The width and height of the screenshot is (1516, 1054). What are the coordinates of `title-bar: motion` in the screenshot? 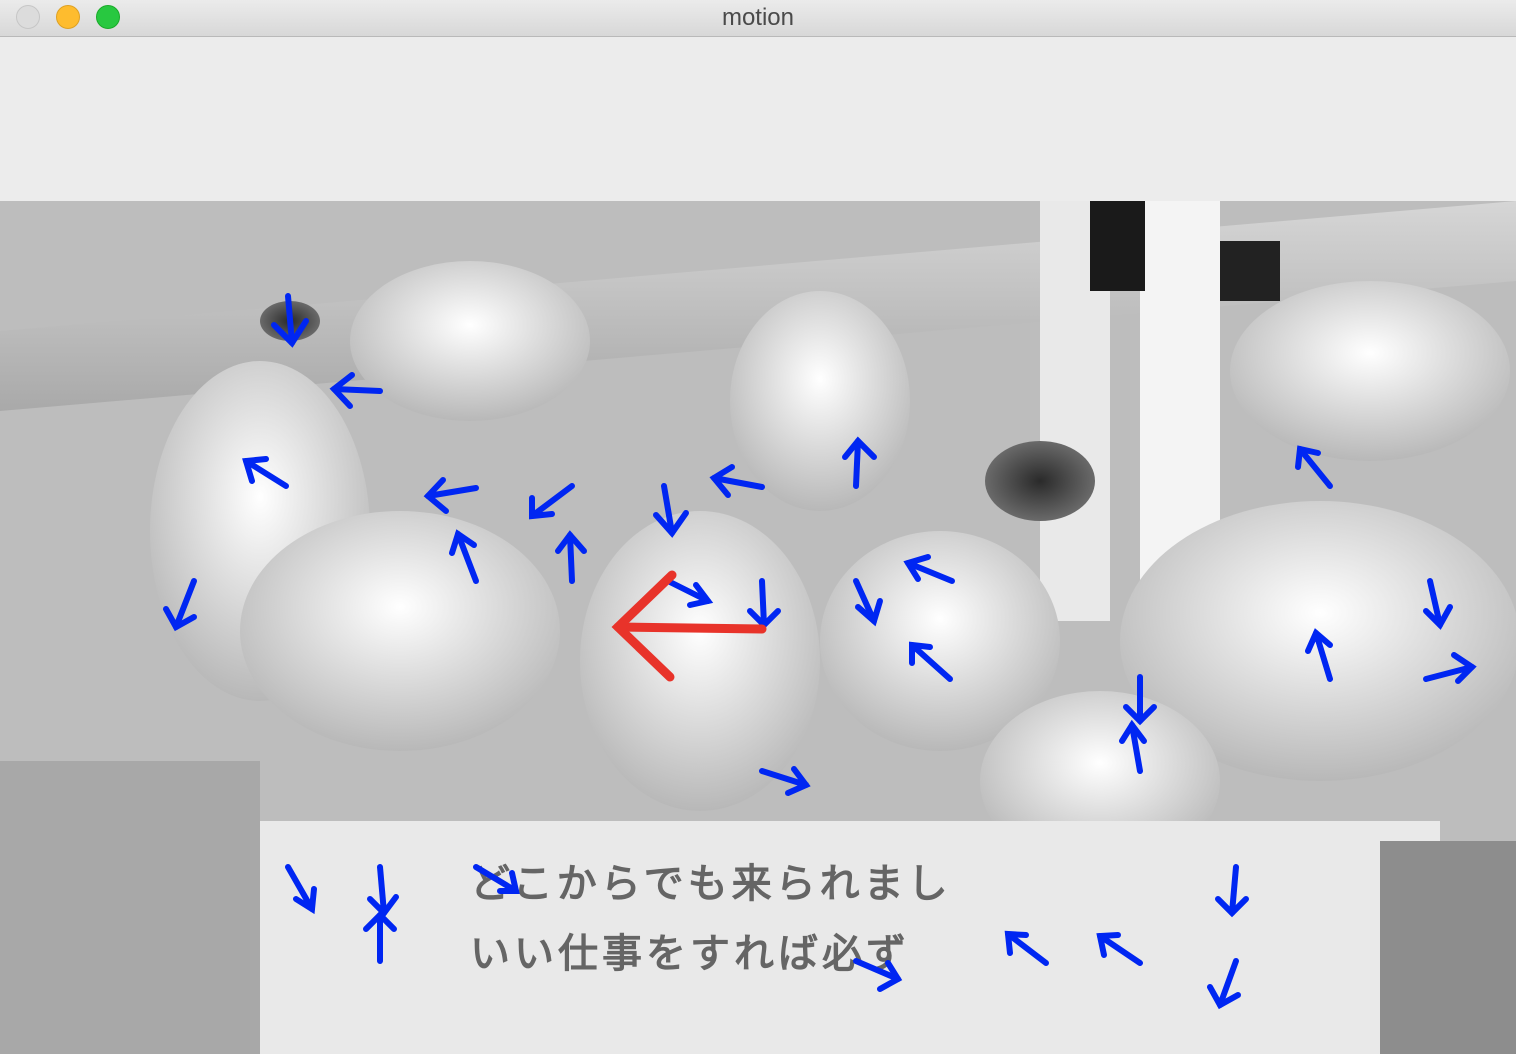 It's located at (758, 18).